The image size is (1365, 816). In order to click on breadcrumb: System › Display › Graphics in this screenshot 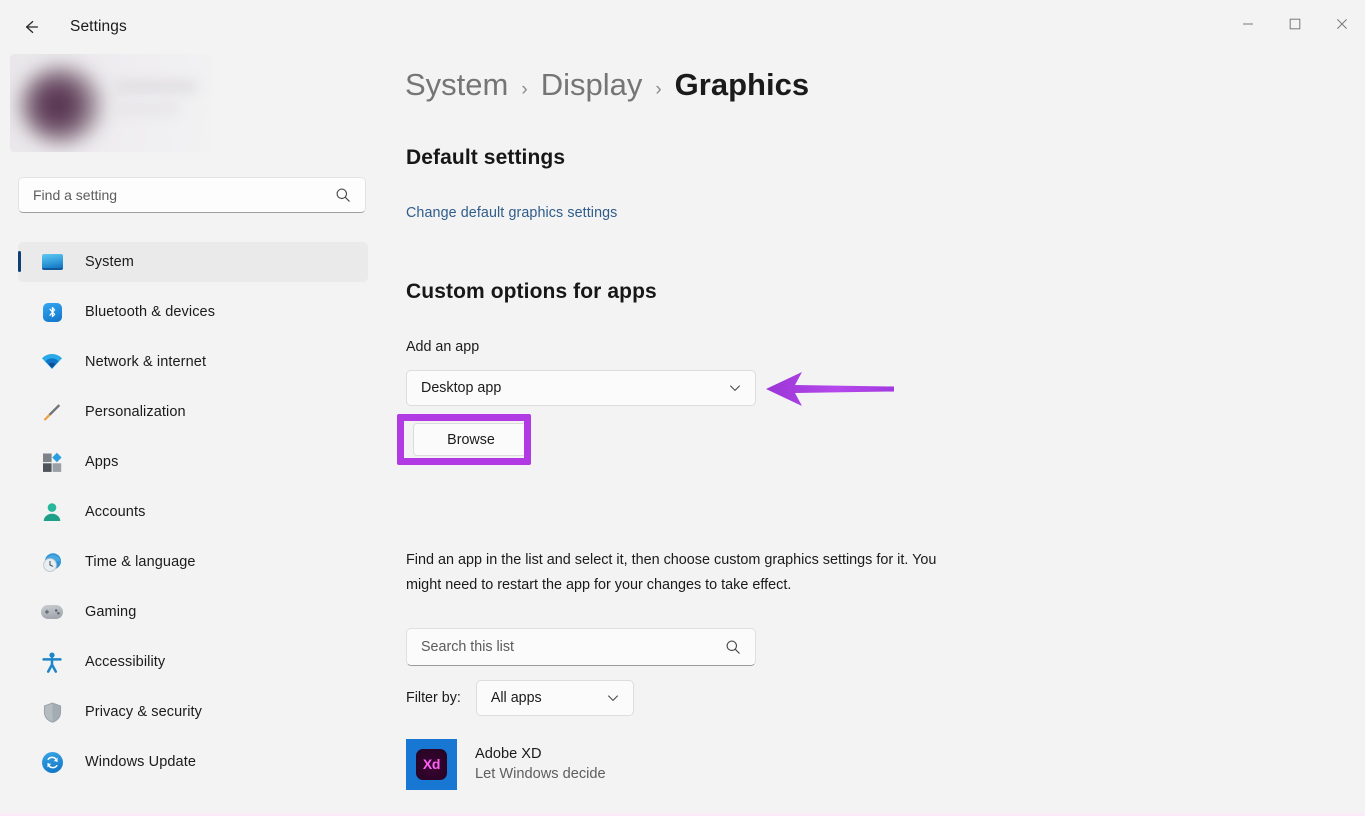, I will do `click(607, 85)`.